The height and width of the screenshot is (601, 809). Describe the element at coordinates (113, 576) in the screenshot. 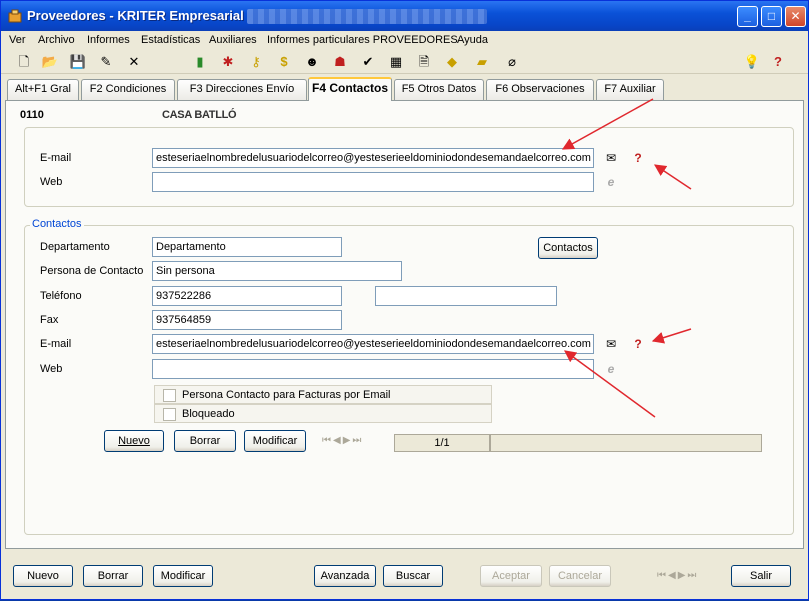

I see `borrar-button: Borrar` at that location.